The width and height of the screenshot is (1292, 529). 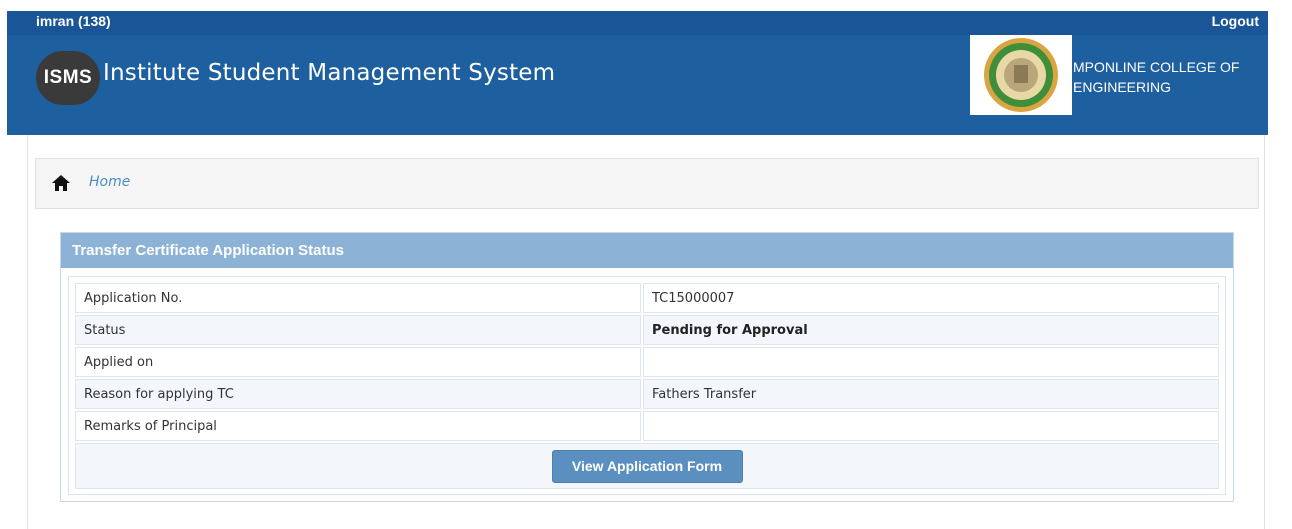 I want to click on college-name: MPONLINE COLLEGE OF ENGINEERING, so click(x=1156, y=77).